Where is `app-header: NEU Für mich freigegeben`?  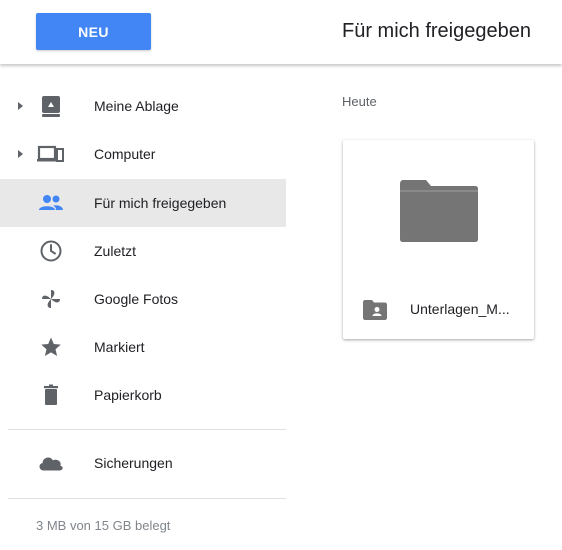
app-header: NEU Für mich freigegeben is located at coordinates (281, 32).